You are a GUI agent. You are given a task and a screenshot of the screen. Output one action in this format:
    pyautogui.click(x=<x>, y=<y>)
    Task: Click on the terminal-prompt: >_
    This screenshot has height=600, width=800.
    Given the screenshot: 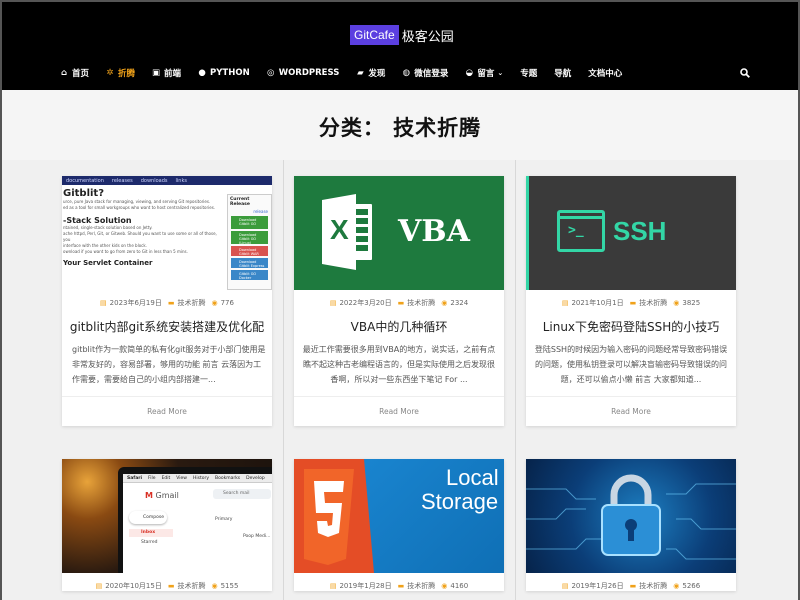 What is the action you would take?
    pyautogui.click(x=576, y=230)
    